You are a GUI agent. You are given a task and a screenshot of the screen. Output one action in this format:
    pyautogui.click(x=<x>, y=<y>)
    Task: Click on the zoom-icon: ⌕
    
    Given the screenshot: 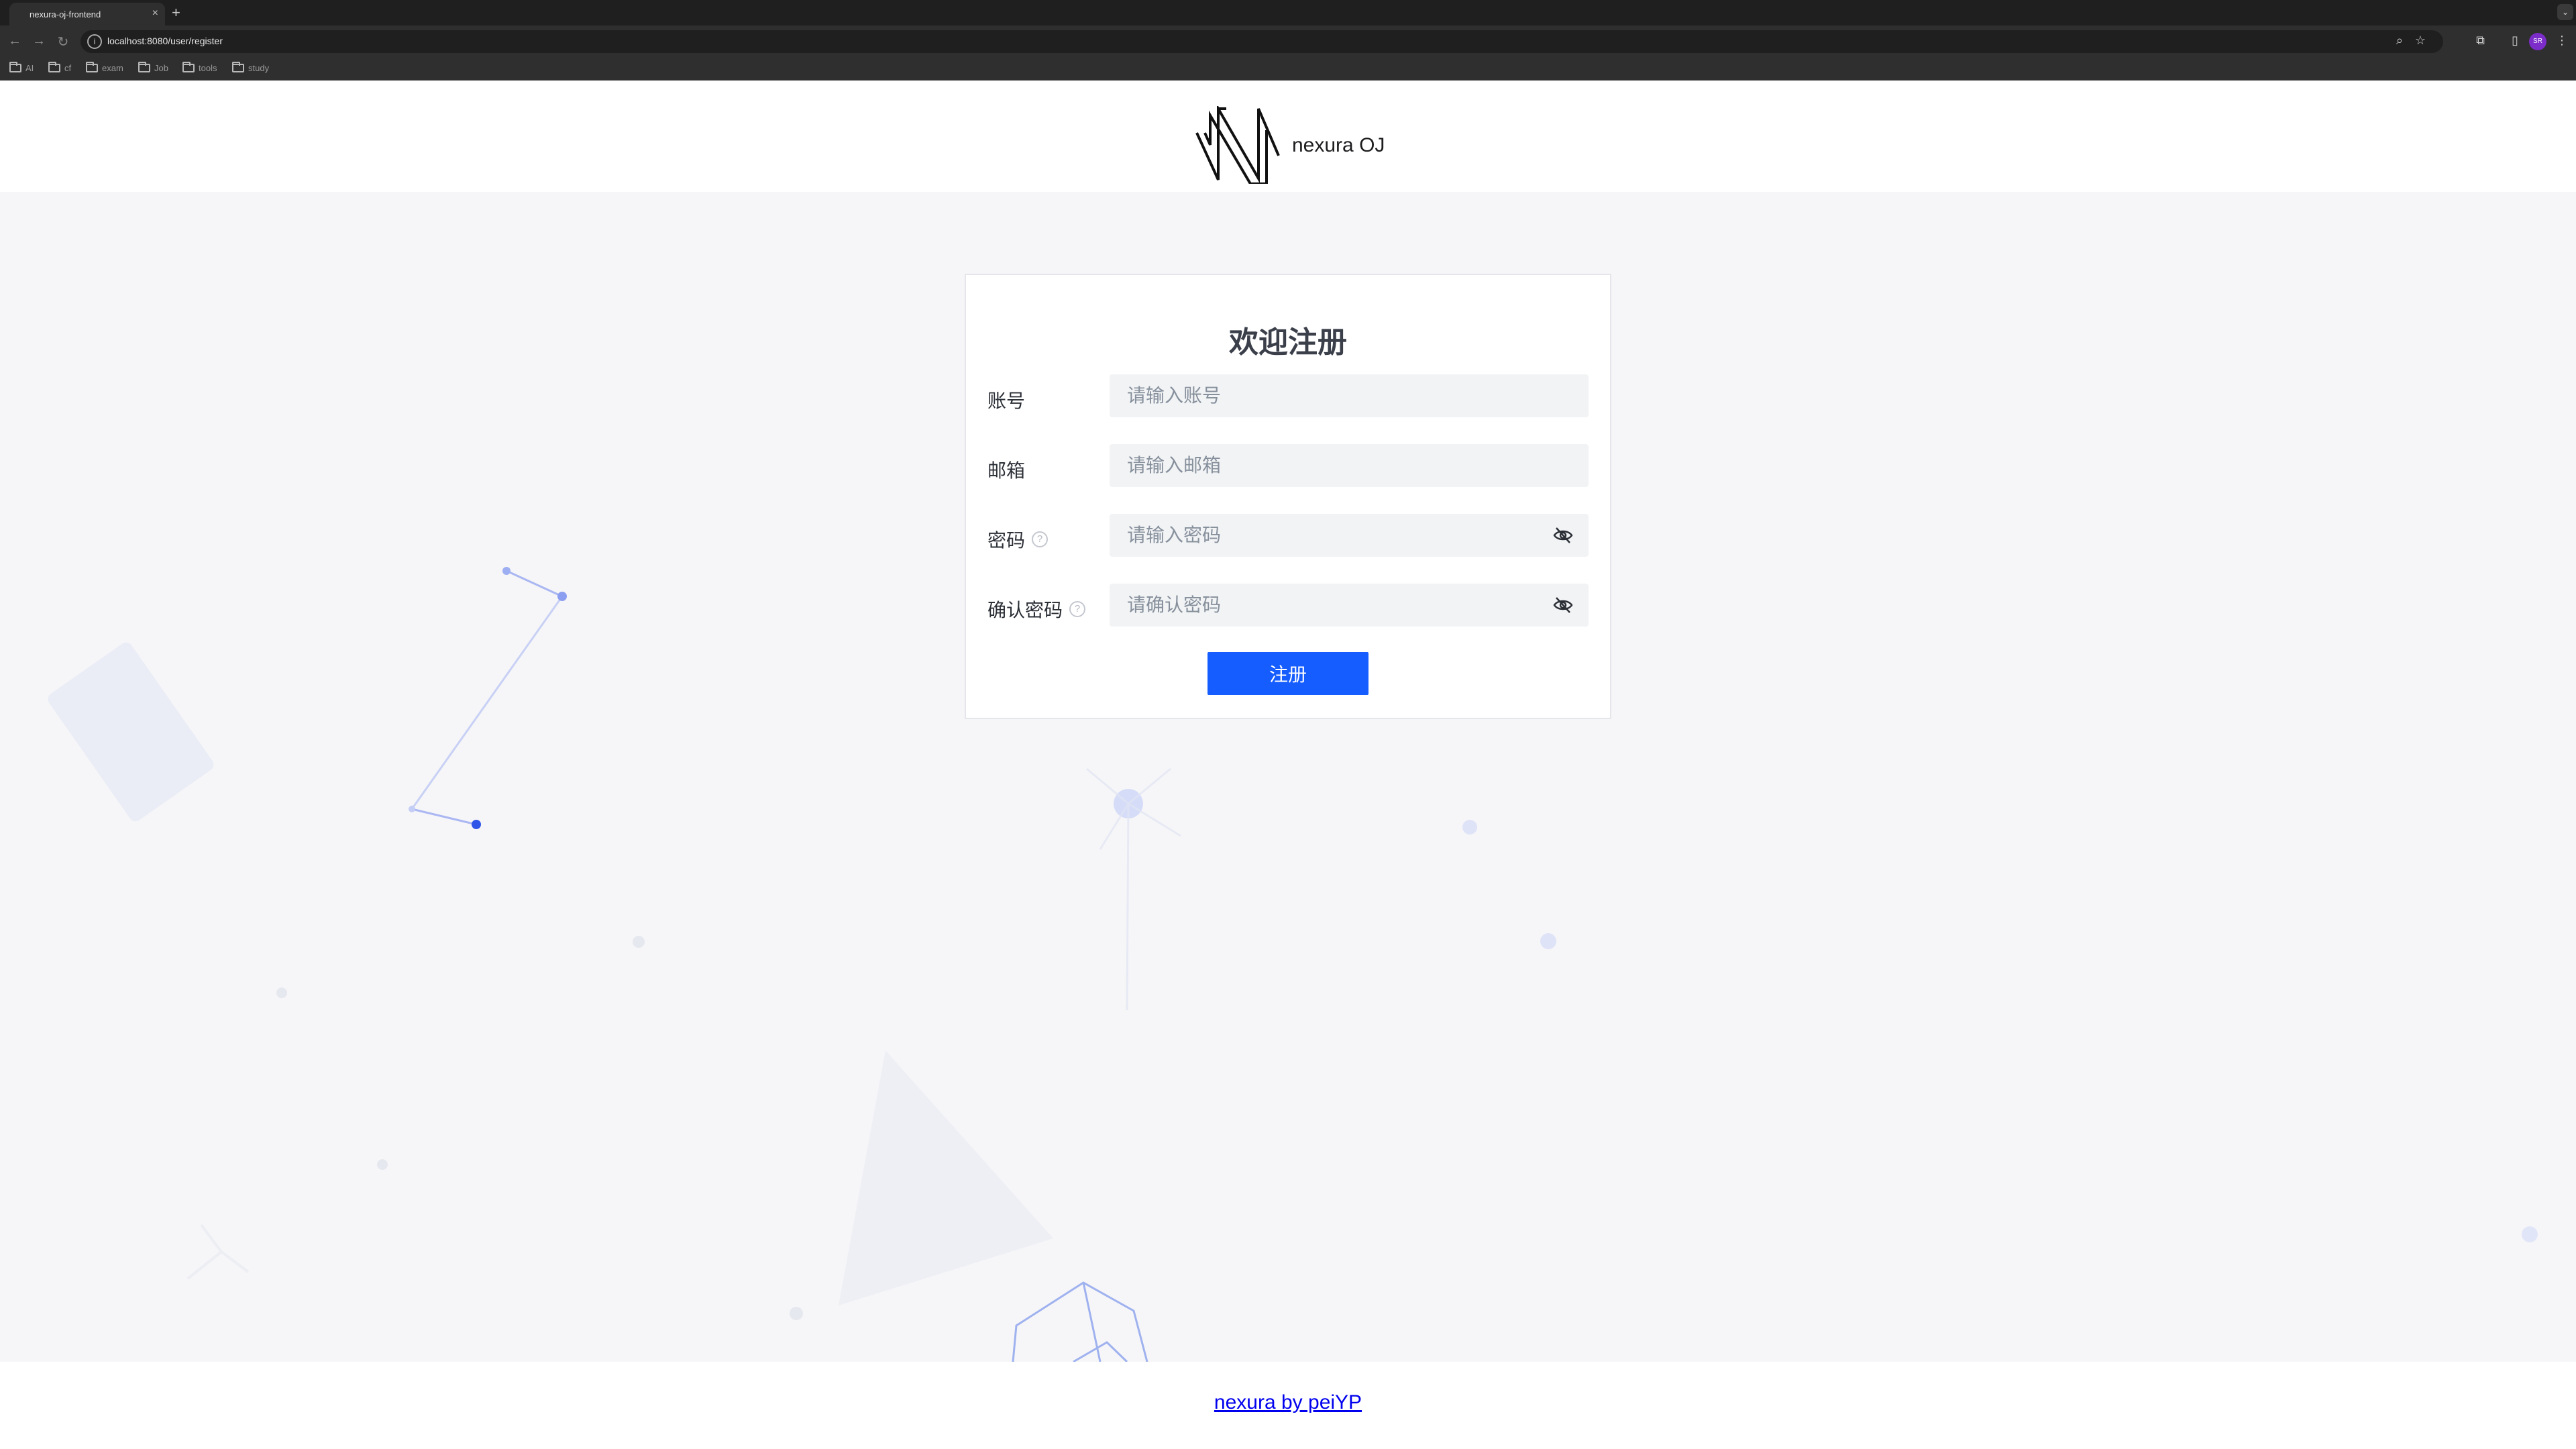 What is the action you would take?
    pyautogui.click(x=2399, y=41)
    